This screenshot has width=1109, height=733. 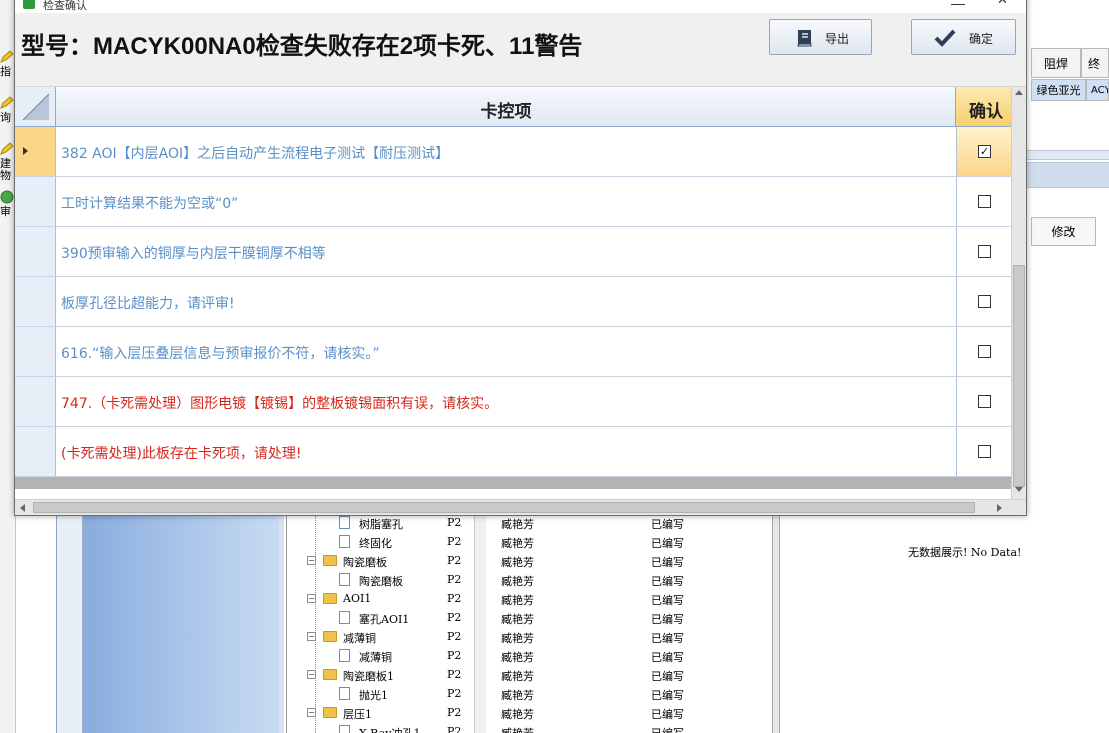 I want to click on tree-node-name: X-Ray冲孔1, so click(x=389, y=729).